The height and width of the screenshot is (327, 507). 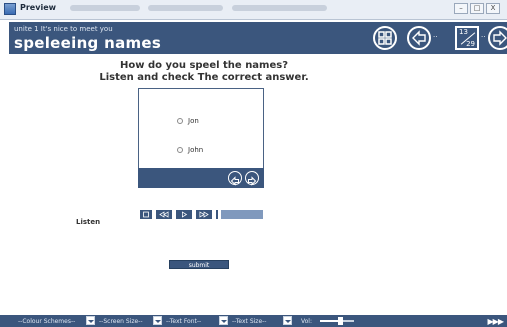 I want to click on page-counter: 13 29, so click(x=467, y=38).